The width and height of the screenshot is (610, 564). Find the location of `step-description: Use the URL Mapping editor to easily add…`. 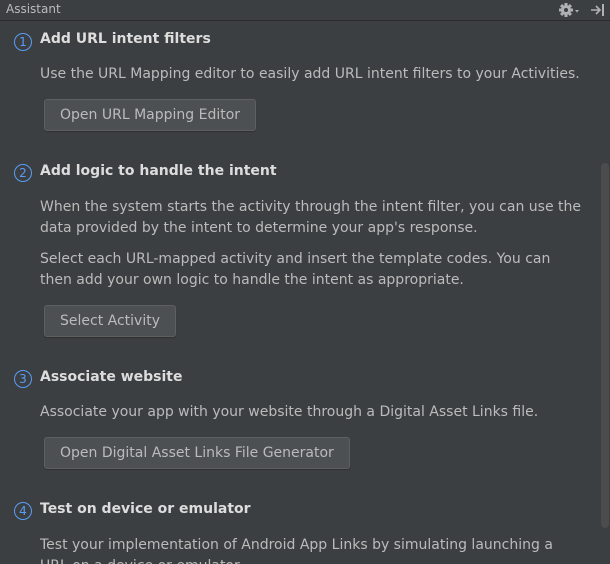

step-description: Use the URL Mapping editor to easily add… is located at coordinates (310, 74).